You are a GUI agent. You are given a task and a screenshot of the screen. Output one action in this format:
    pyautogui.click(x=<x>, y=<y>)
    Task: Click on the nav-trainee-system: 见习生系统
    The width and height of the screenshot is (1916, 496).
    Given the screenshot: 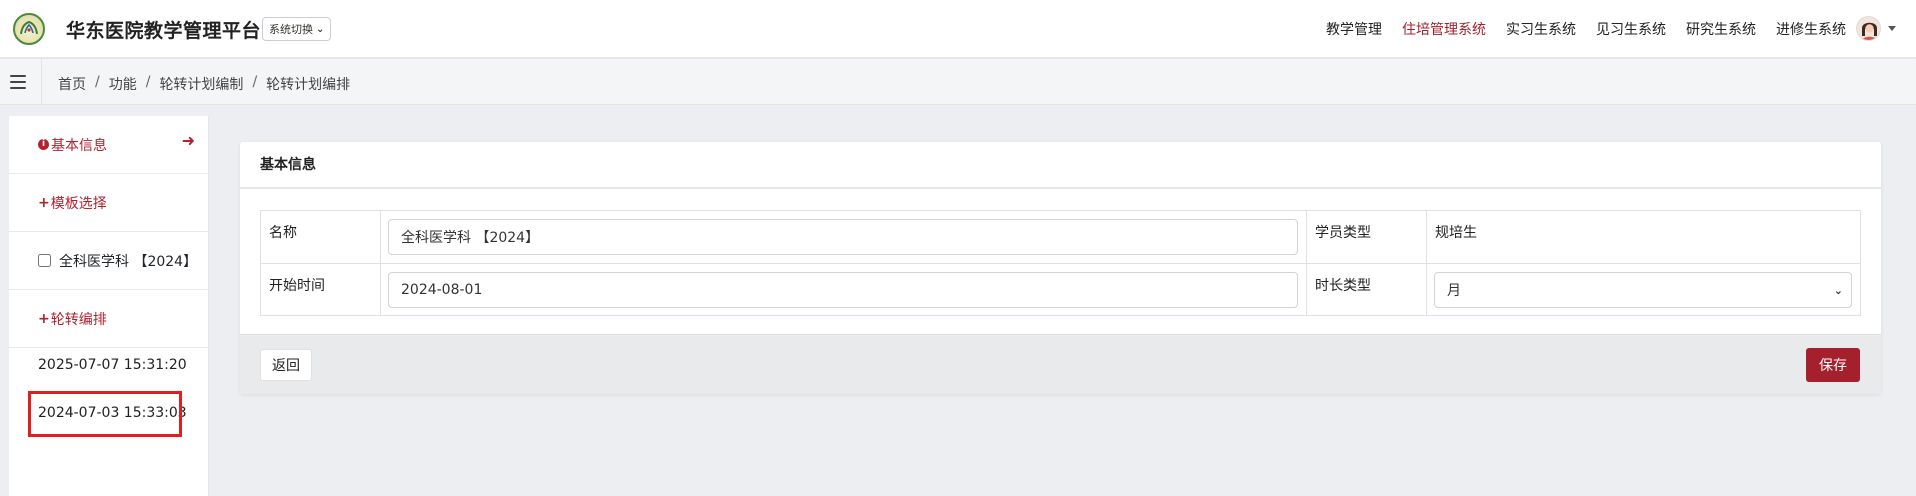 What is the action you would take?
    pyautogui.click(x=1631, y=29)
    